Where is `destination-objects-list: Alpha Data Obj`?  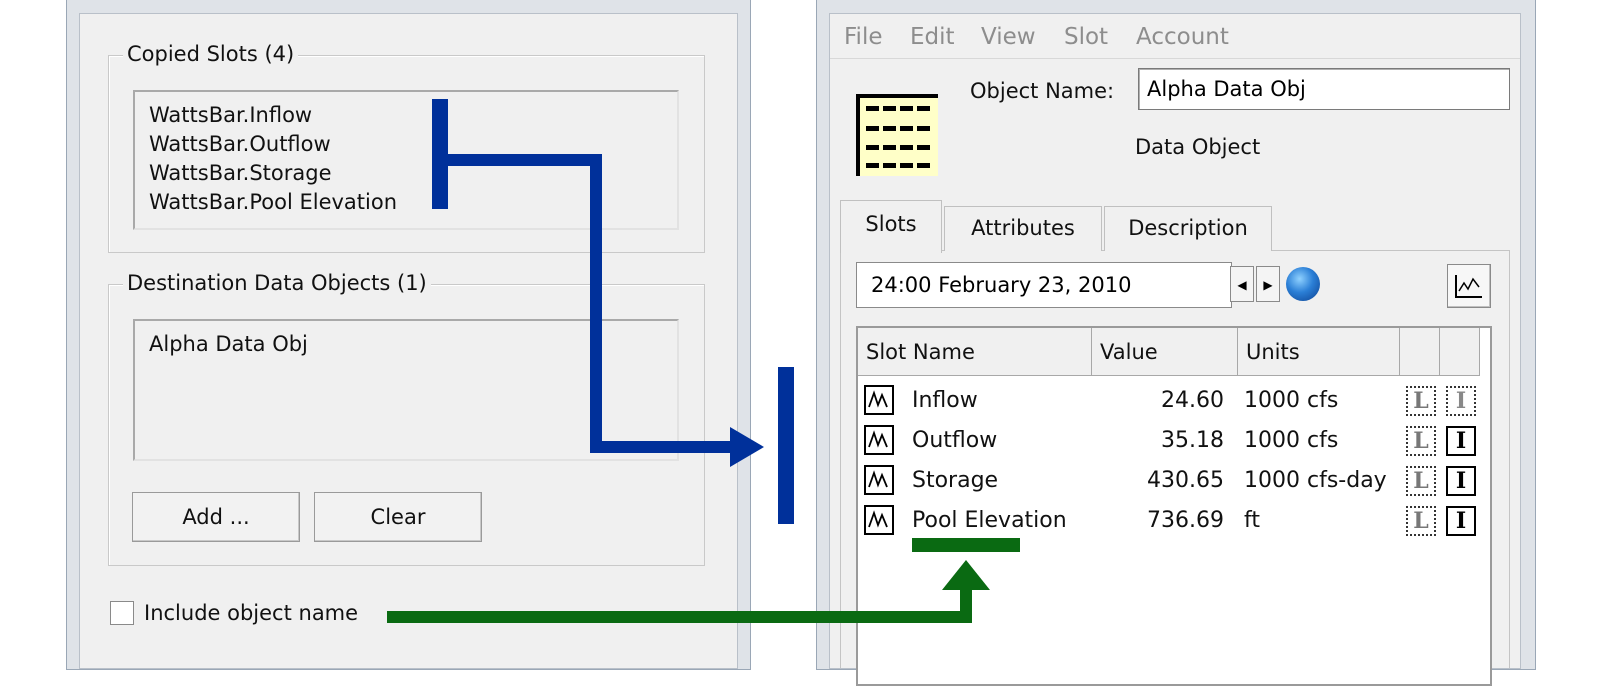
destination-objects-list: Alpha Data Obj is located at coordinates (406, 390).